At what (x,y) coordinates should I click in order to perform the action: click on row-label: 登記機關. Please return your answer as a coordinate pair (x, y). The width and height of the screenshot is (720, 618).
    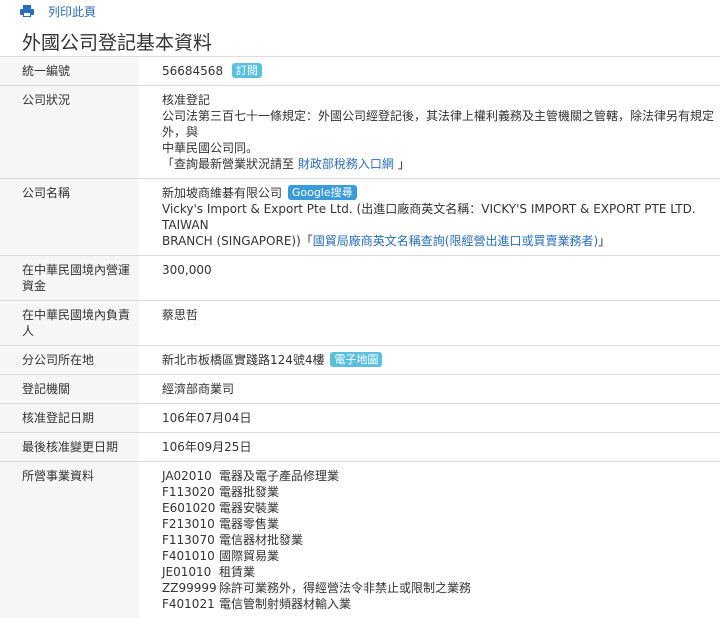
    Looking at the image, I should click on (69, 389).